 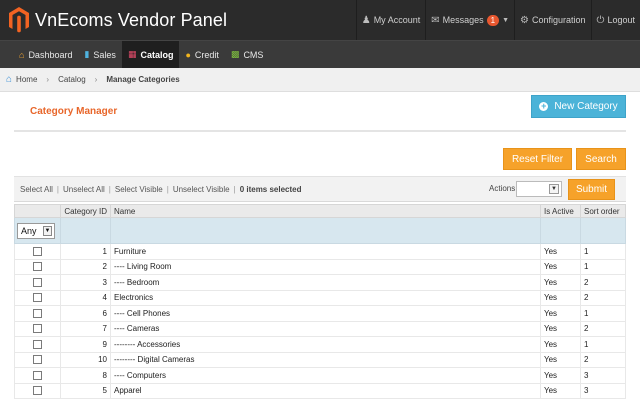 I want to click on search-button: Search, so click(x=601, y=159).